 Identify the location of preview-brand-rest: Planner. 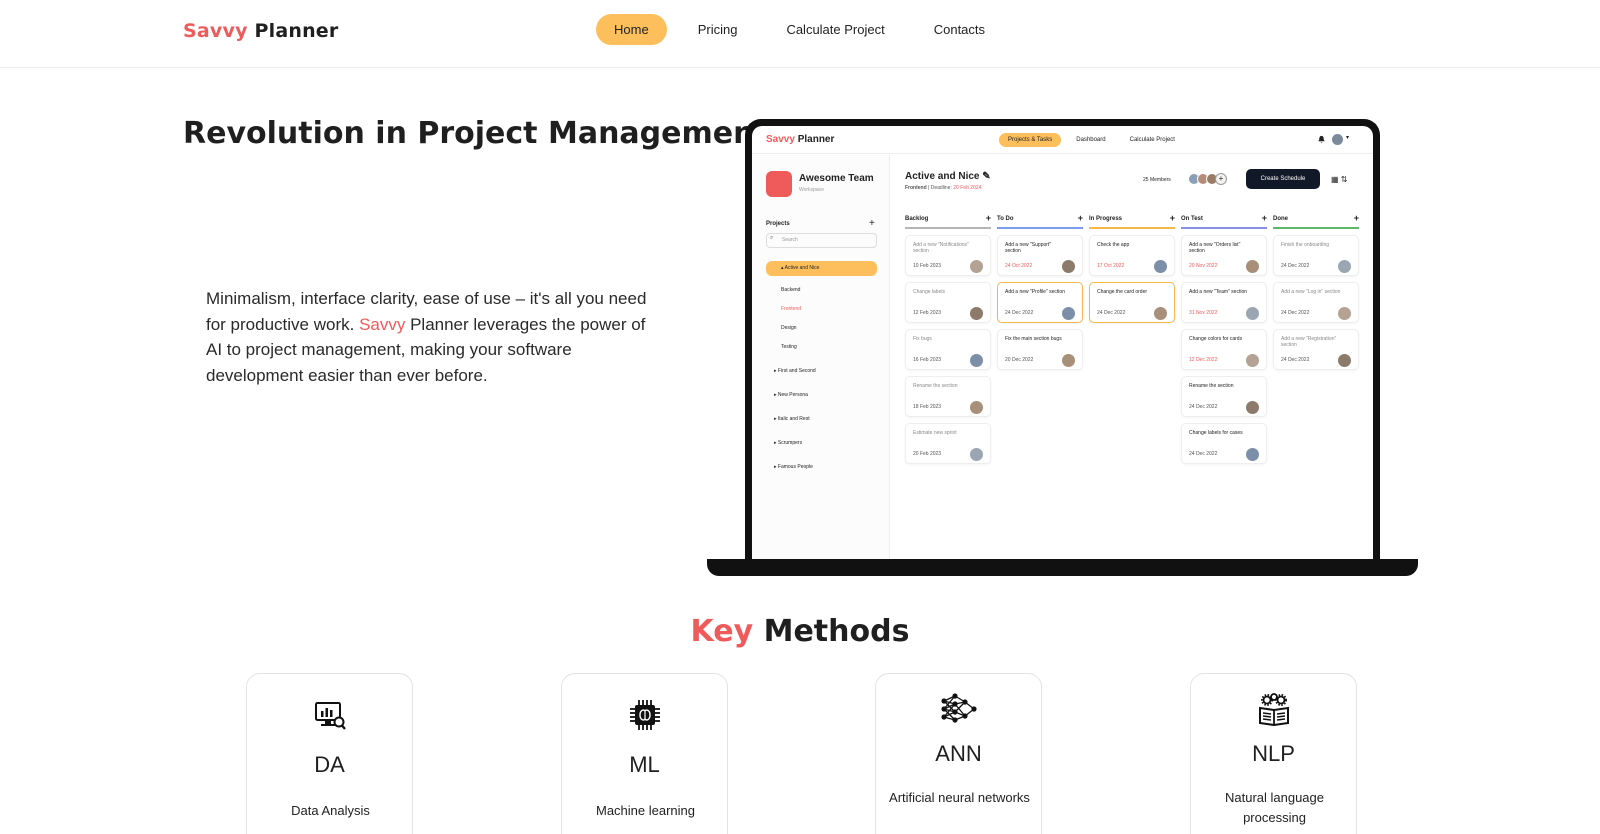
(814, 139).